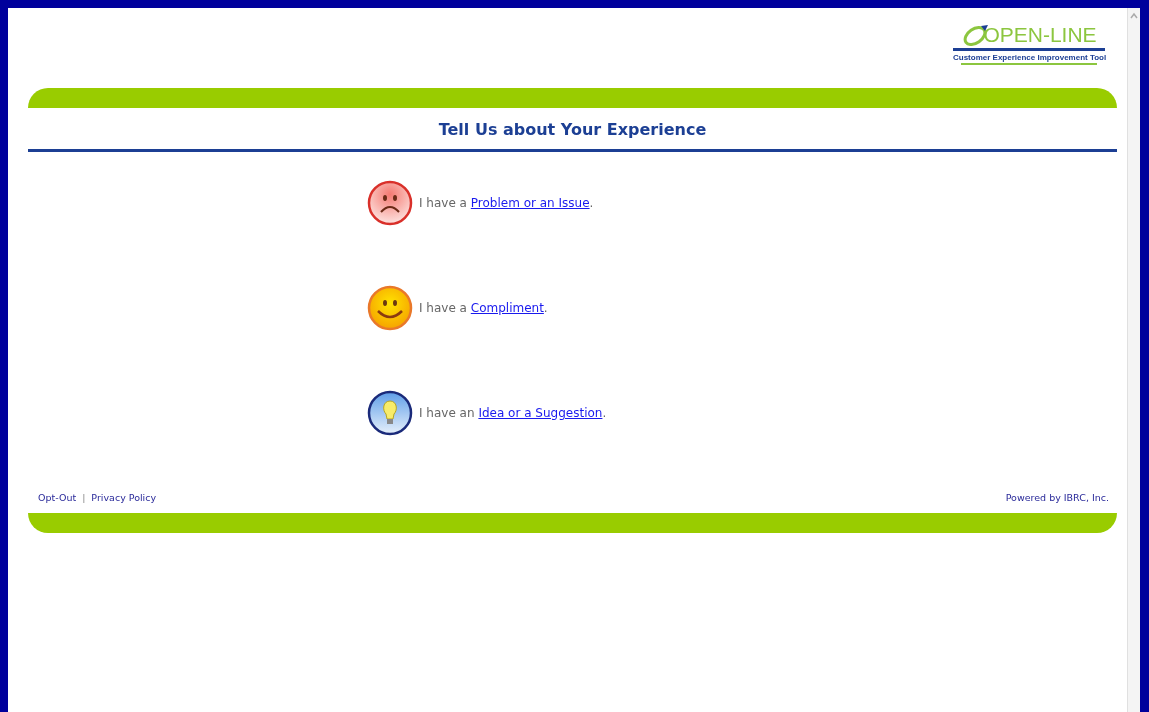  I want to click on option-text: I have a Compliment., so click(483, 308).